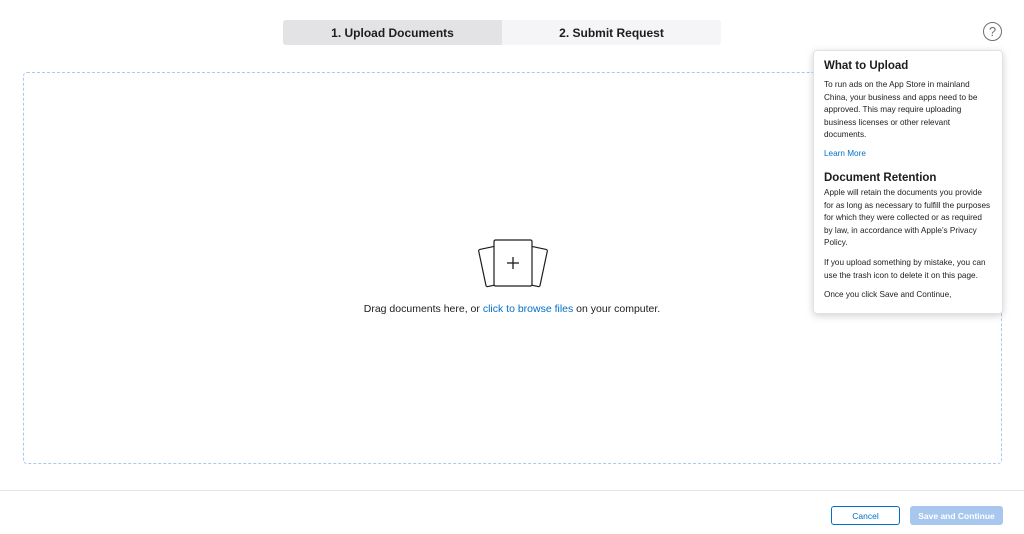  What do you see at coordinates (528, 309) in the screenshot?
I see `browse-files-link: click to browse files` at bounding box center [528, 309].